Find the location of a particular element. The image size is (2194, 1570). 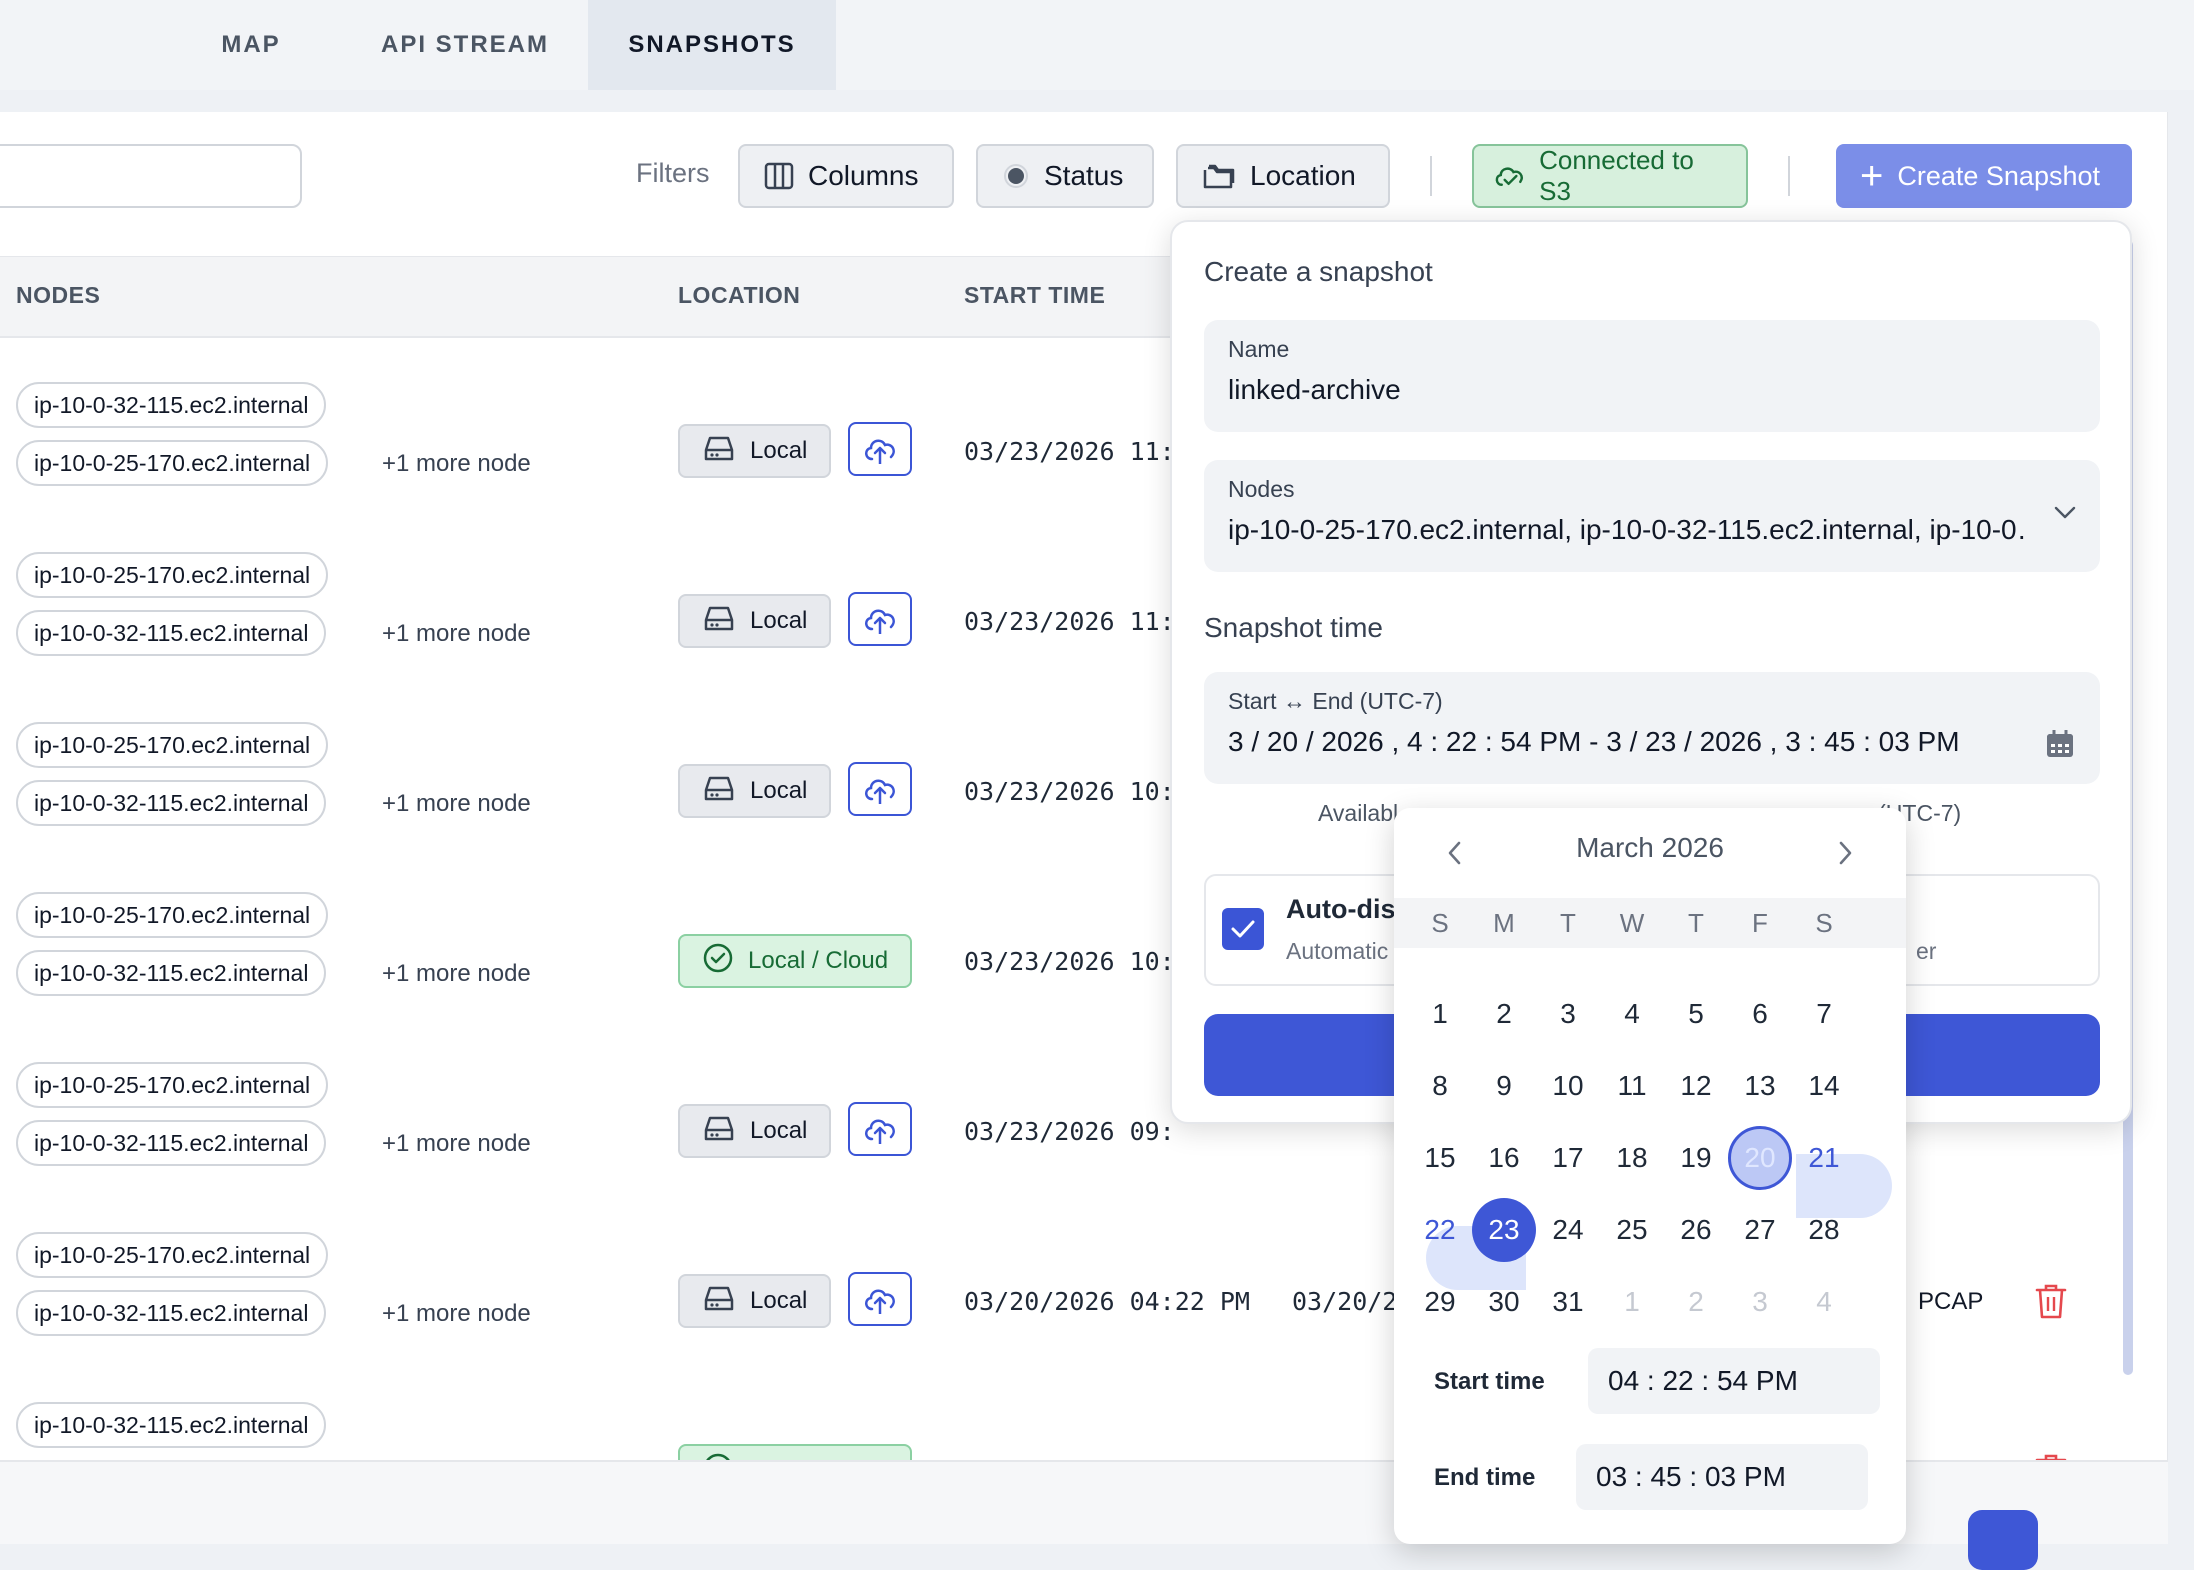

weekday-label: F is located at coordinates (1760, 923).